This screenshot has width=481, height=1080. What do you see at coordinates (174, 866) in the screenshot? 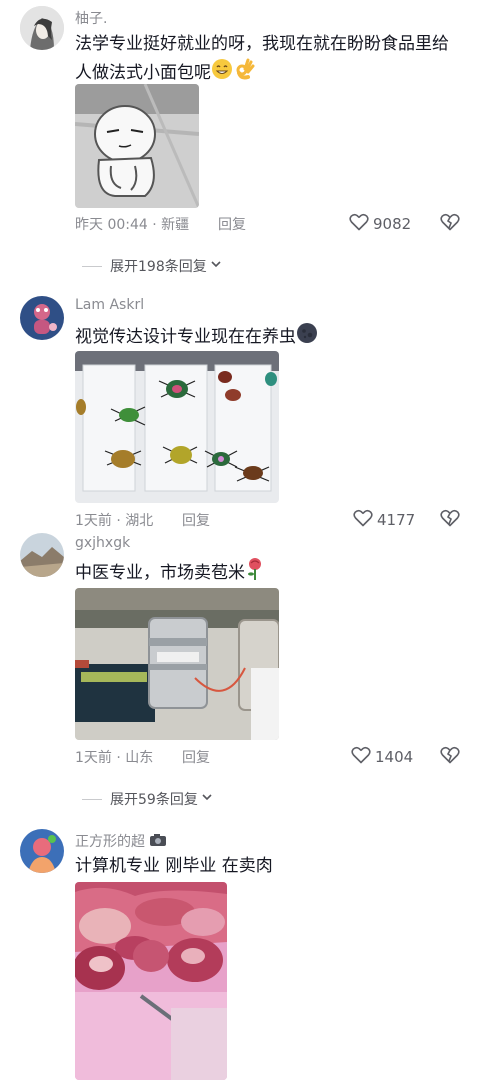
I see `comment-text: 计算机专业 刚毕业 在卖肉` at bounding box center [174, 866].